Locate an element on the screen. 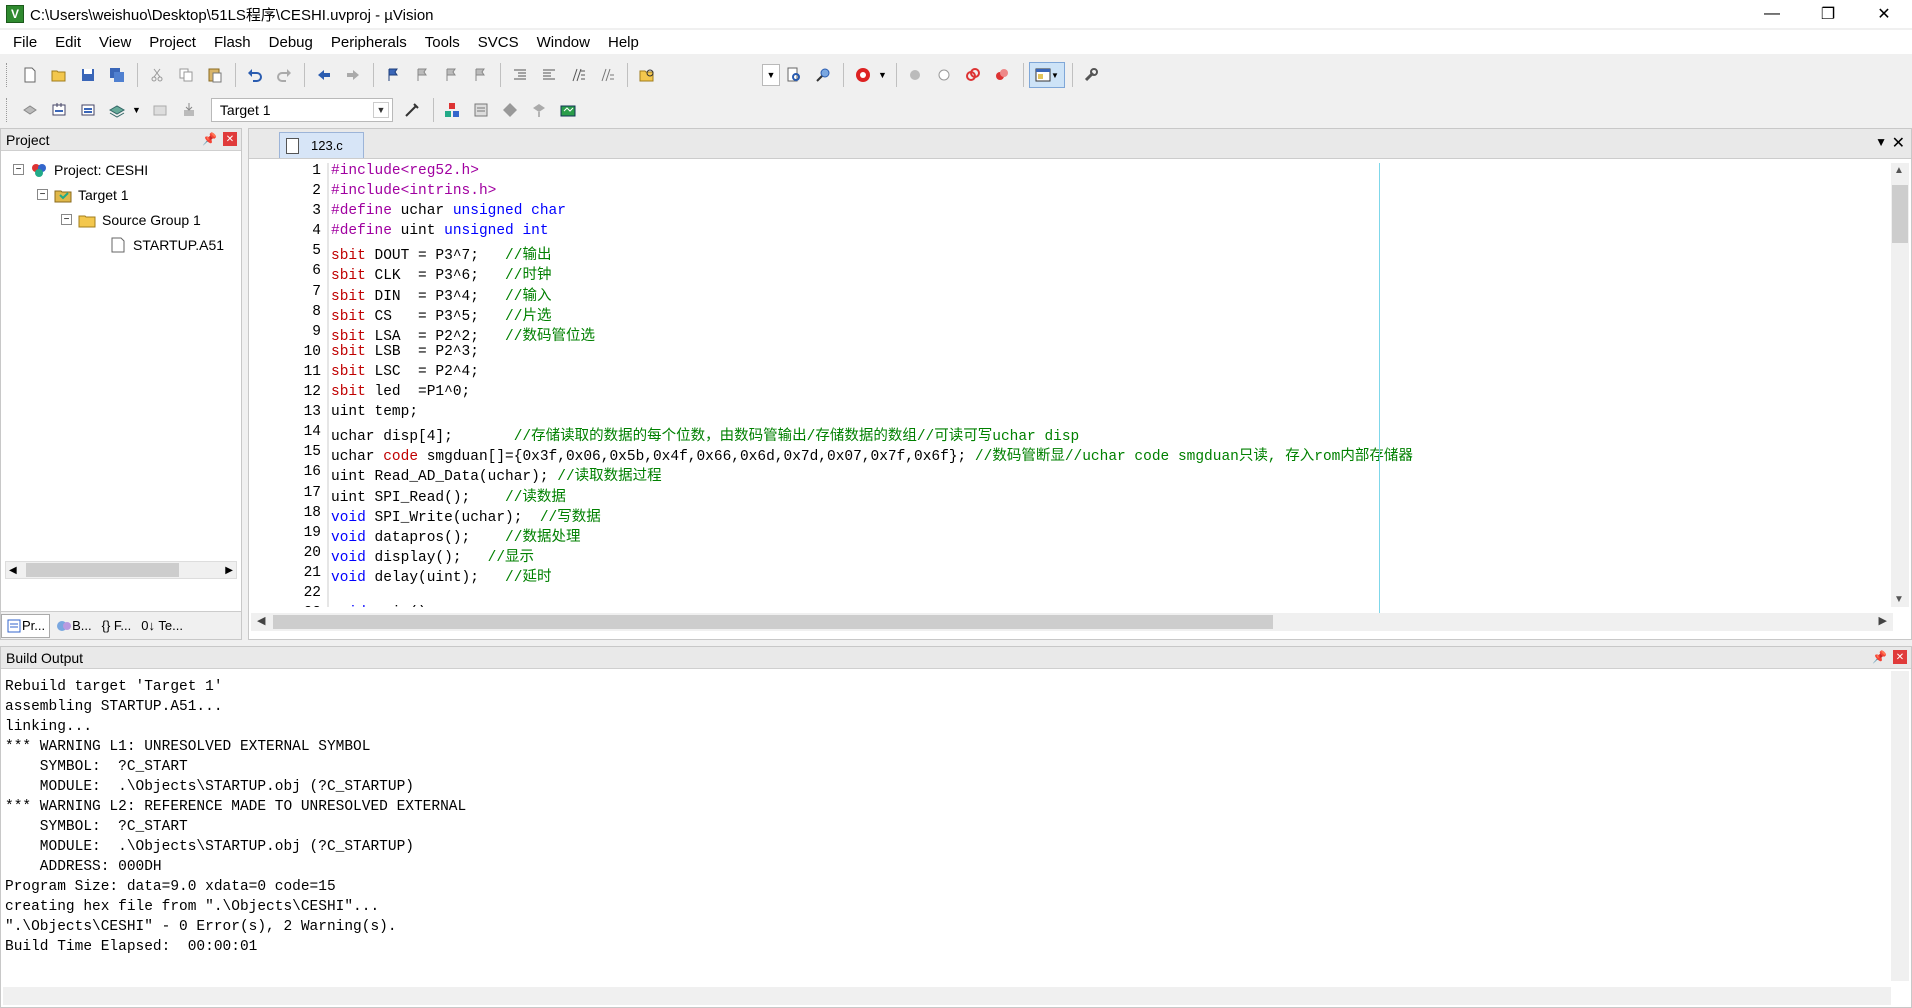 The image size is (1912, 1008). copy-icon is located at coordinates (185, 75).